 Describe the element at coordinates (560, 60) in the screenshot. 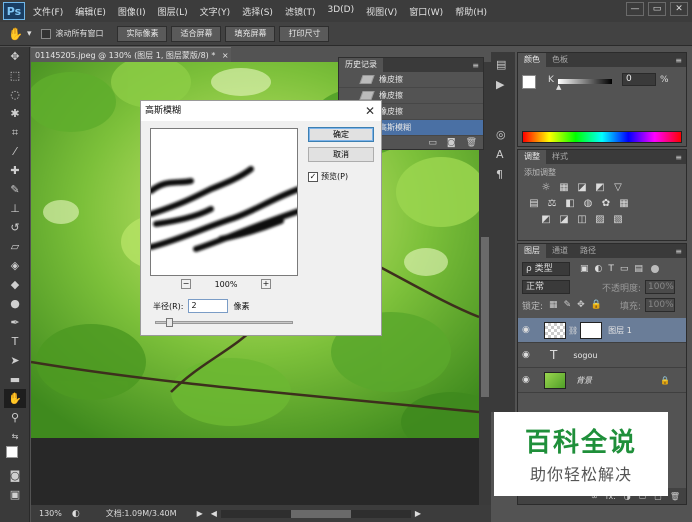

I see `tab-swatches: 色板` at that location.